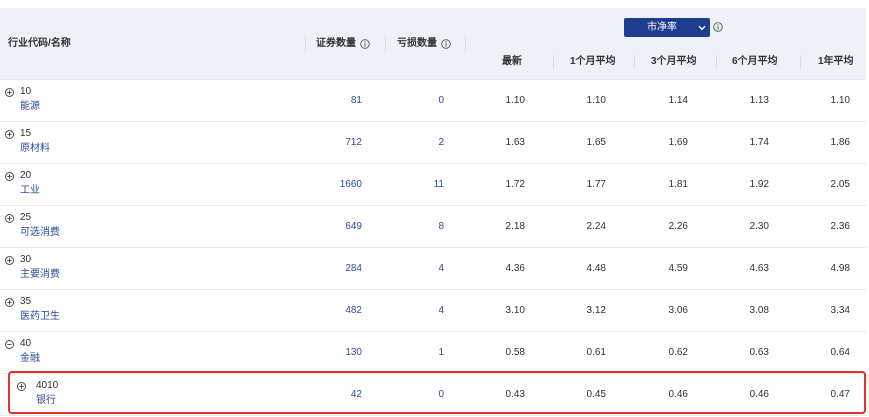 This screenshot has width=869, height=417. I want to click on securities-count-link: 42, so click(333, 395).